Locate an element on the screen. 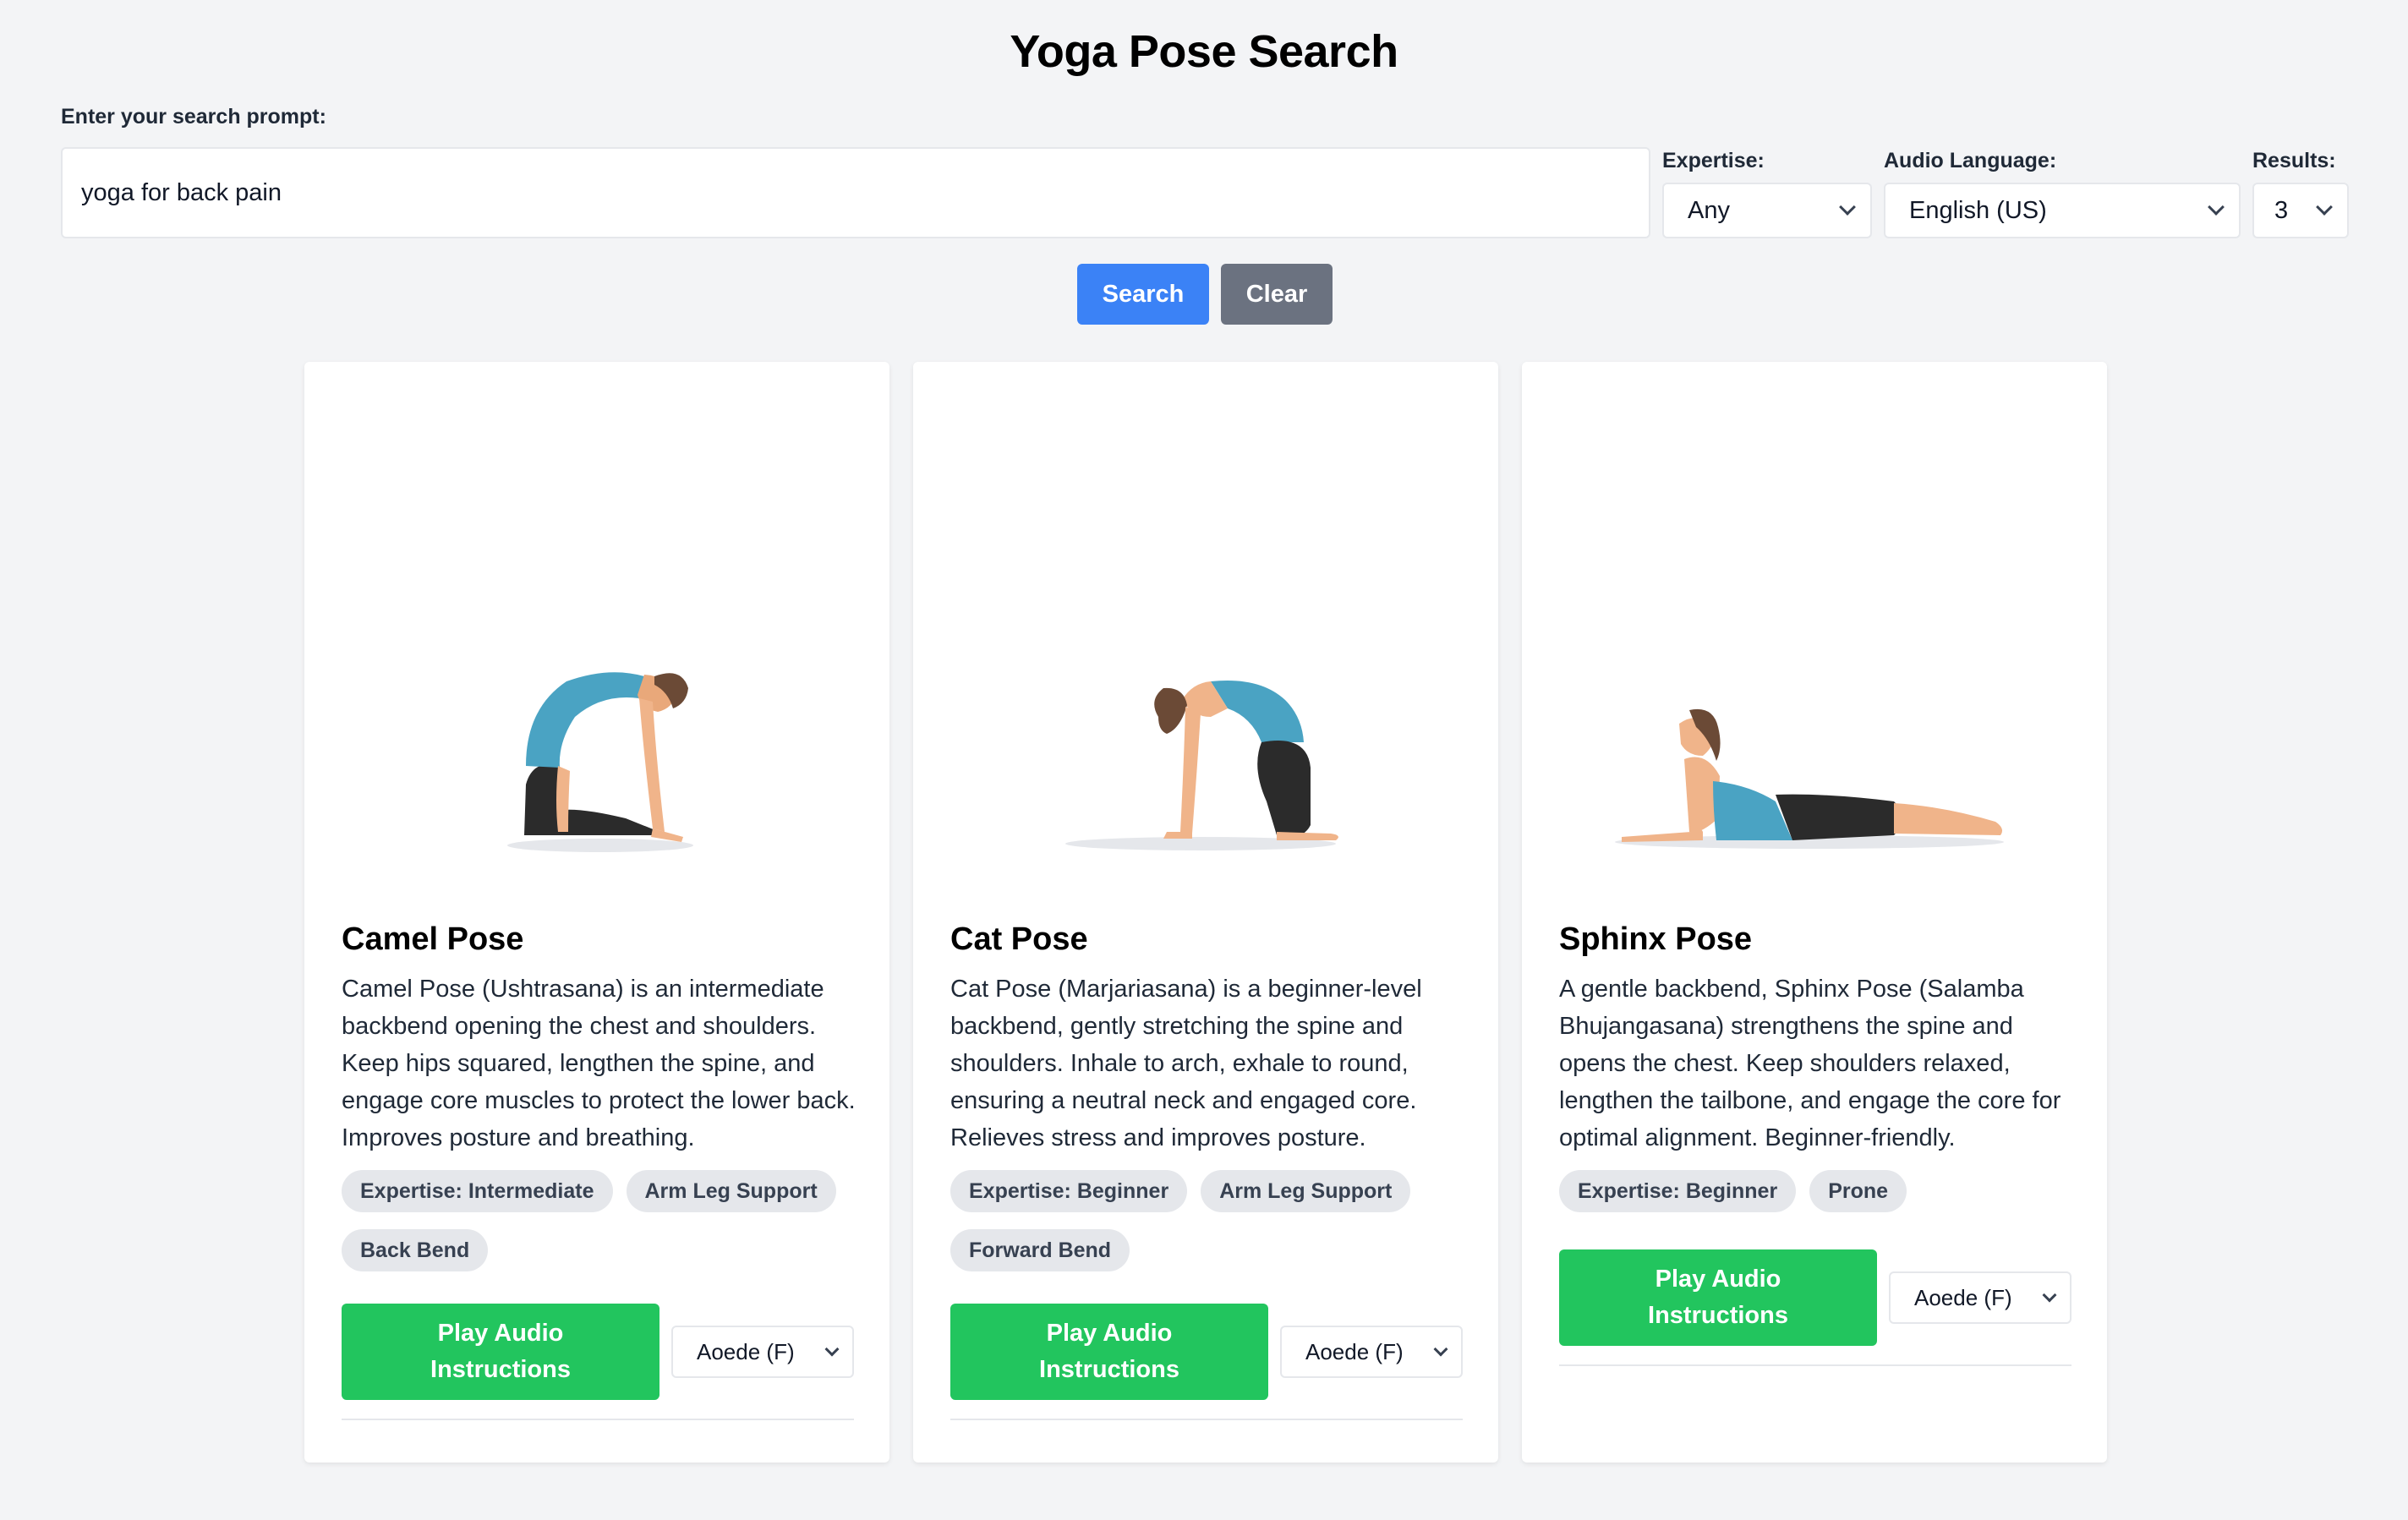  expertise-select-value: Any is located at coordinates (1709, 210).